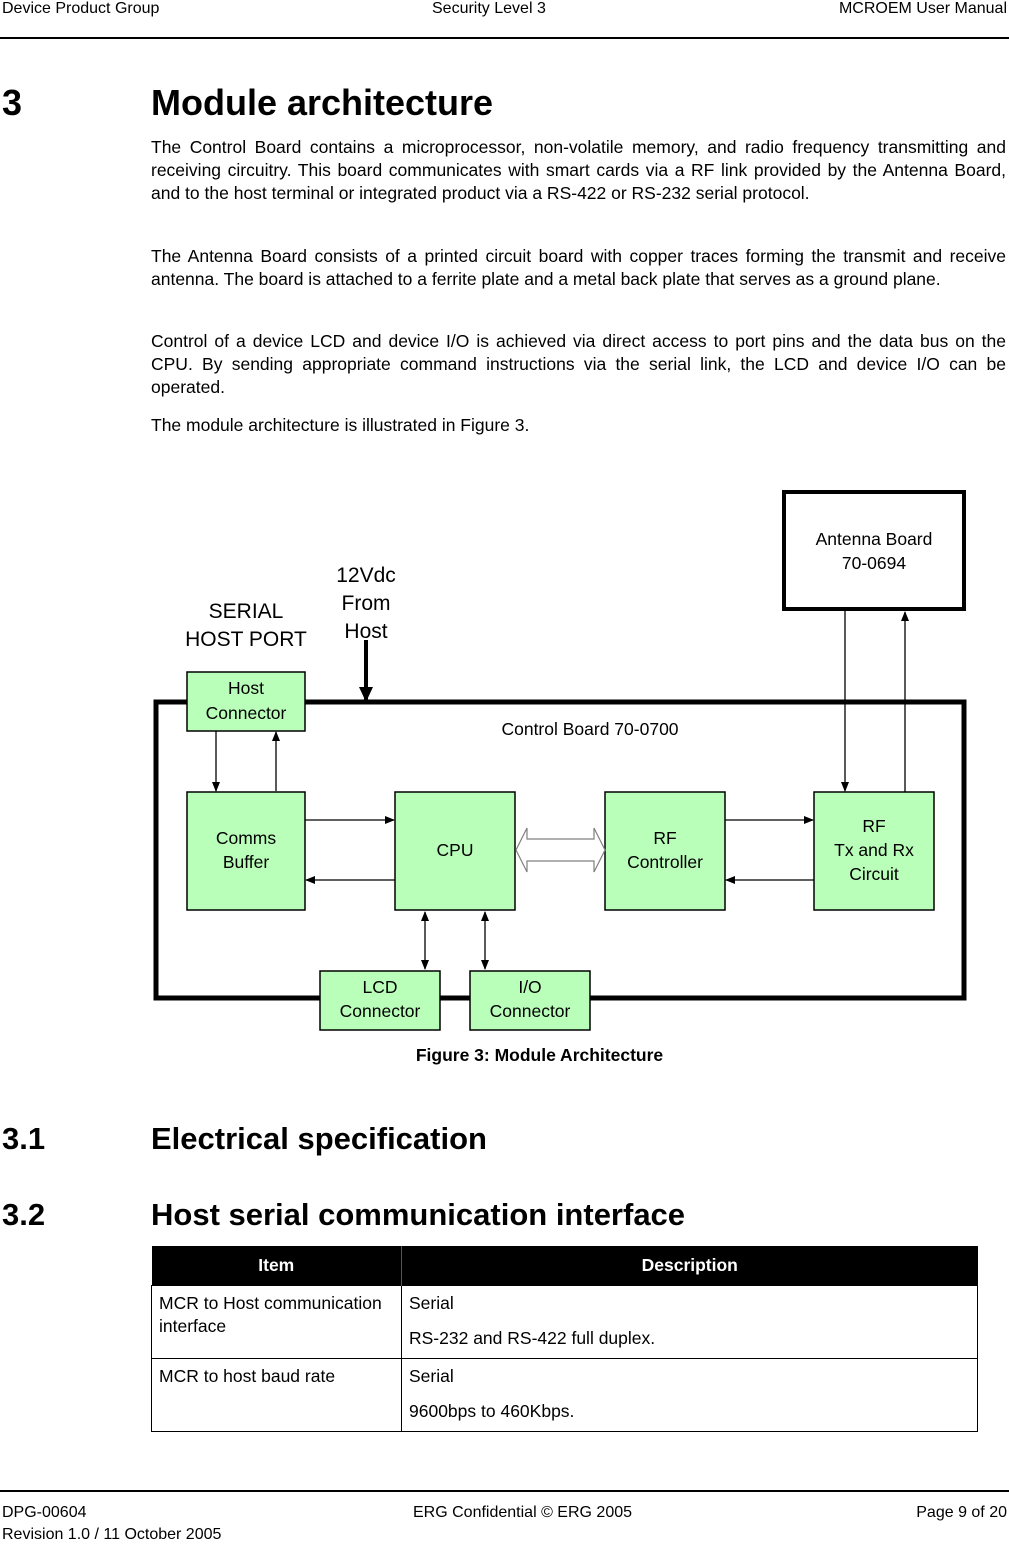 The width and height of the screenshot is (1009, 1544). I want to click on cell-item: MCR to host baud rate, so click(276, 1395).